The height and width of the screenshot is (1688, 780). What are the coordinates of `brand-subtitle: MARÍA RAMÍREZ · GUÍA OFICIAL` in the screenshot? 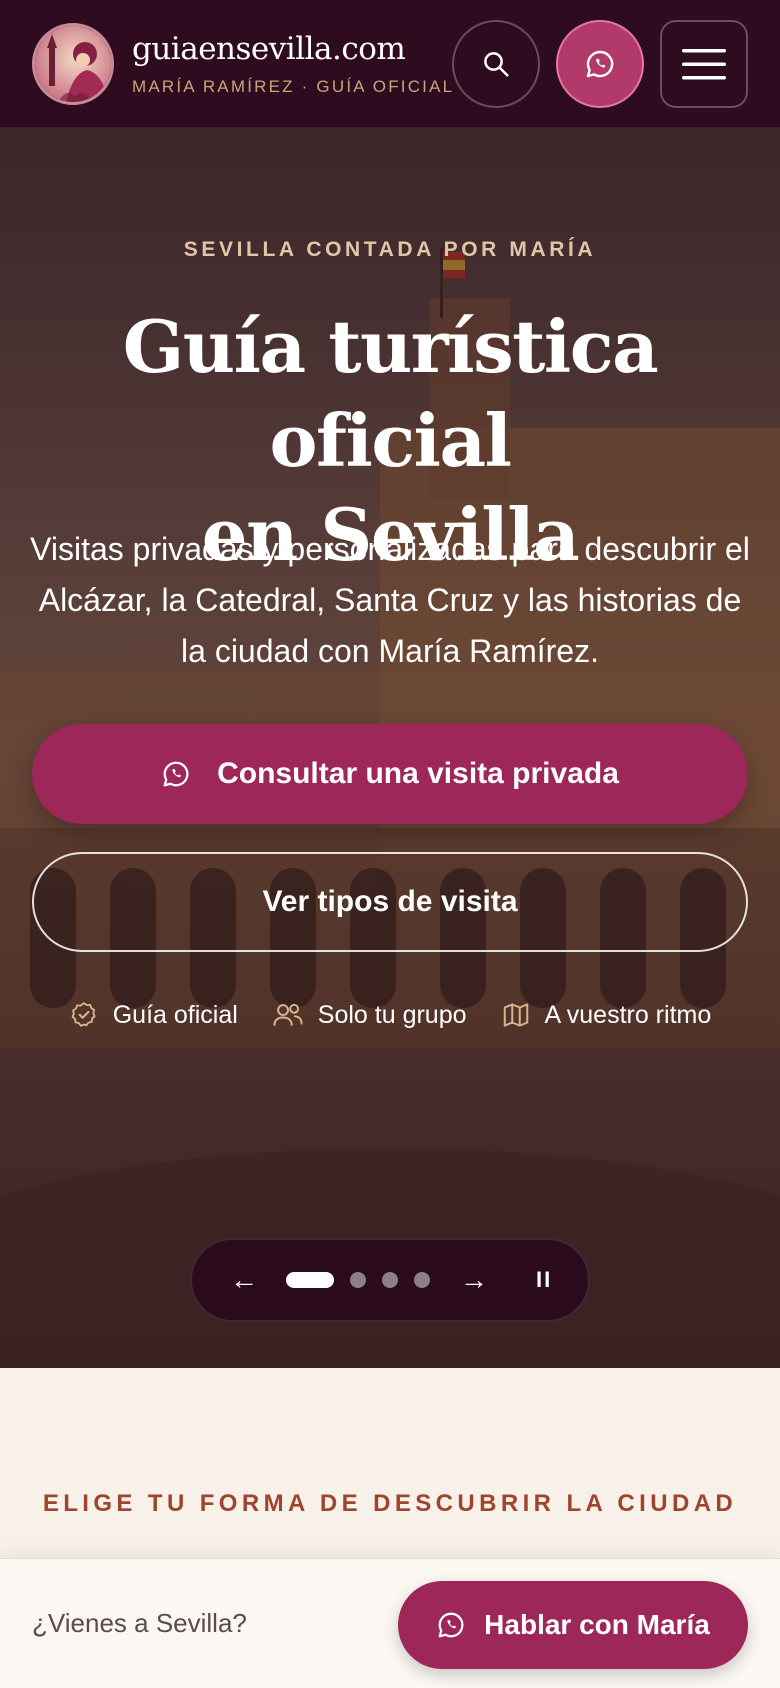 It's located at (293, 86).